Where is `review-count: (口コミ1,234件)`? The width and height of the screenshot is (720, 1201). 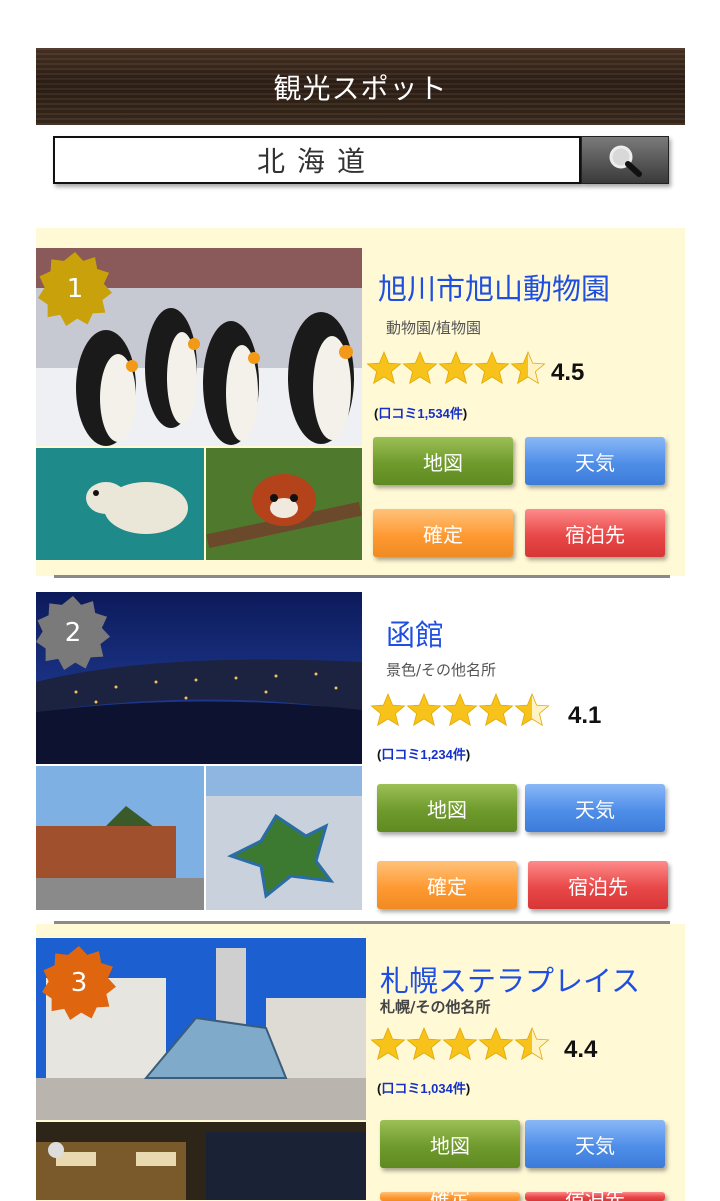
review-count: (口コミ1,234件) is located at coordinates (423, 753).